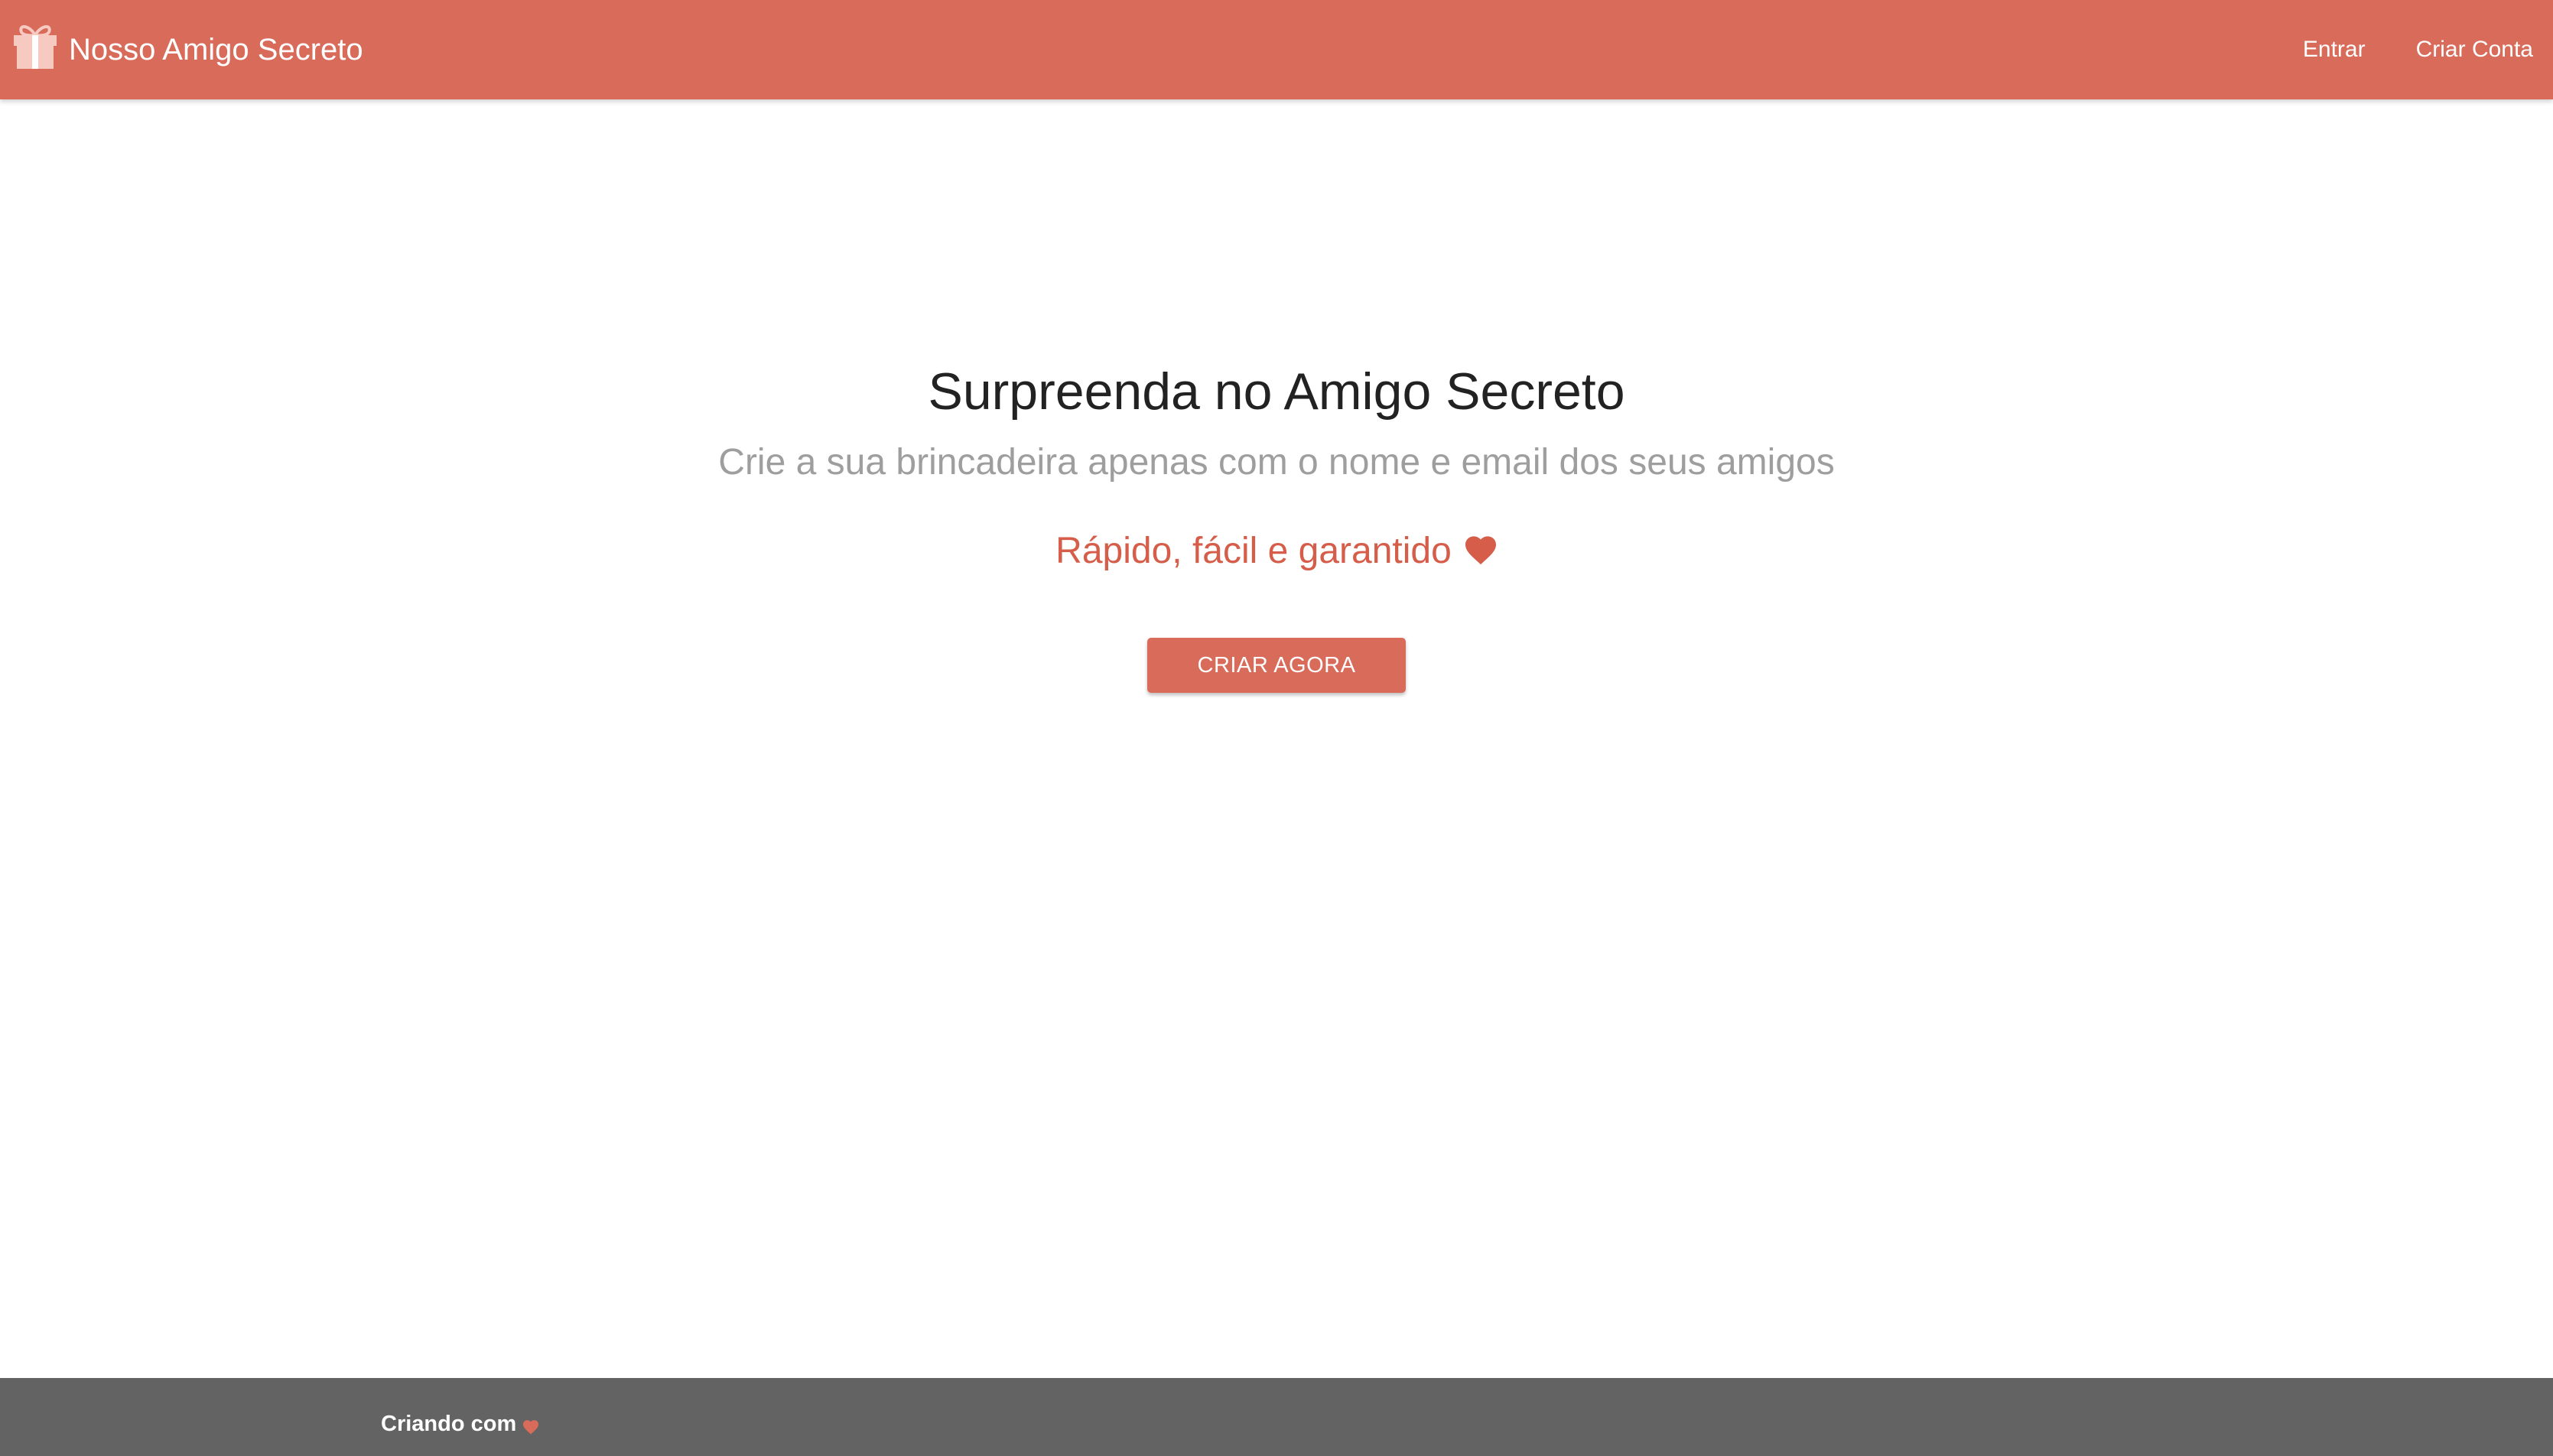 The image size is (2553, 1456). What do you see at coordinates (2474, 50) in the screenshot?
I see `create-account-link: Criar Conta` at bounding box center [2474, 50].